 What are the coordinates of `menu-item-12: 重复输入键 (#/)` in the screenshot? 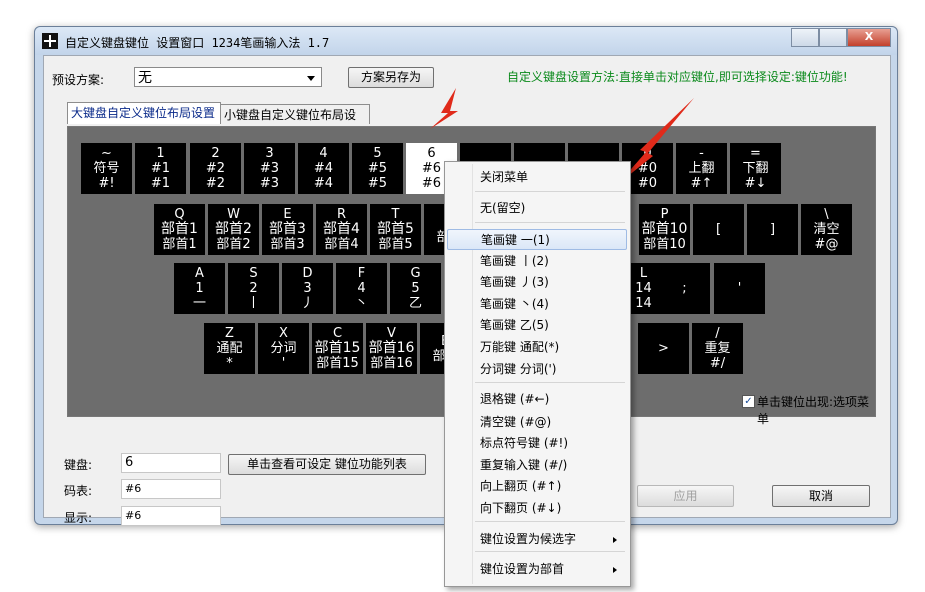 It's located at (537, 465).